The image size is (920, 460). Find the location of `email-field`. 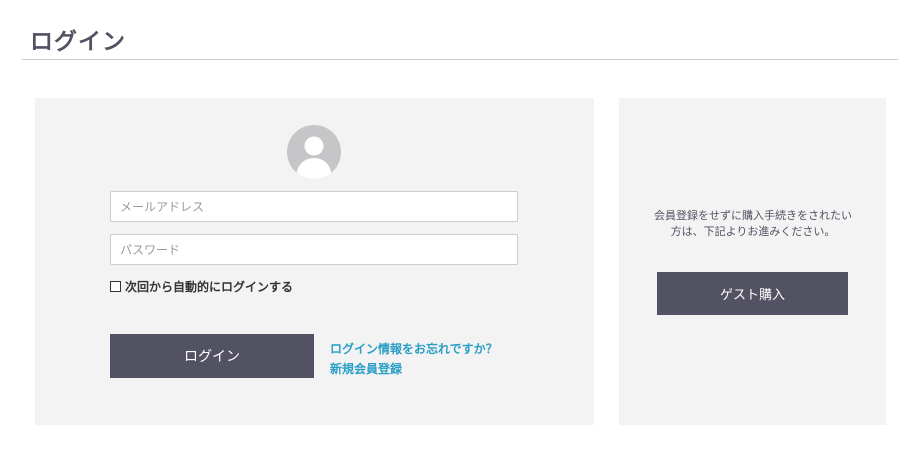

email-field is located at coordinates (314, 206).